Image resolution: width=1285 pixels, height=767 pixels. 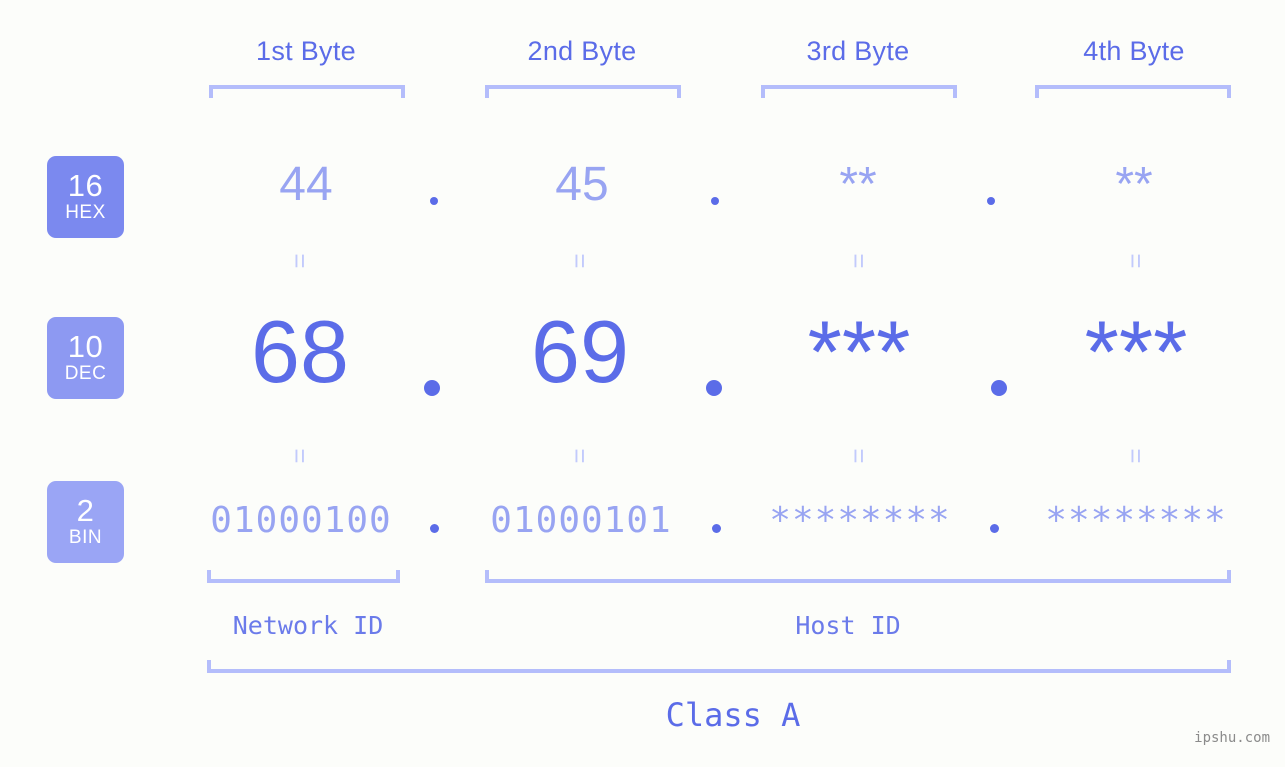 What do you see at coordinates (858, 51) in the screenshot?
I see `byte-header-3: 3rd Byte` at bounding box center [858, 51].